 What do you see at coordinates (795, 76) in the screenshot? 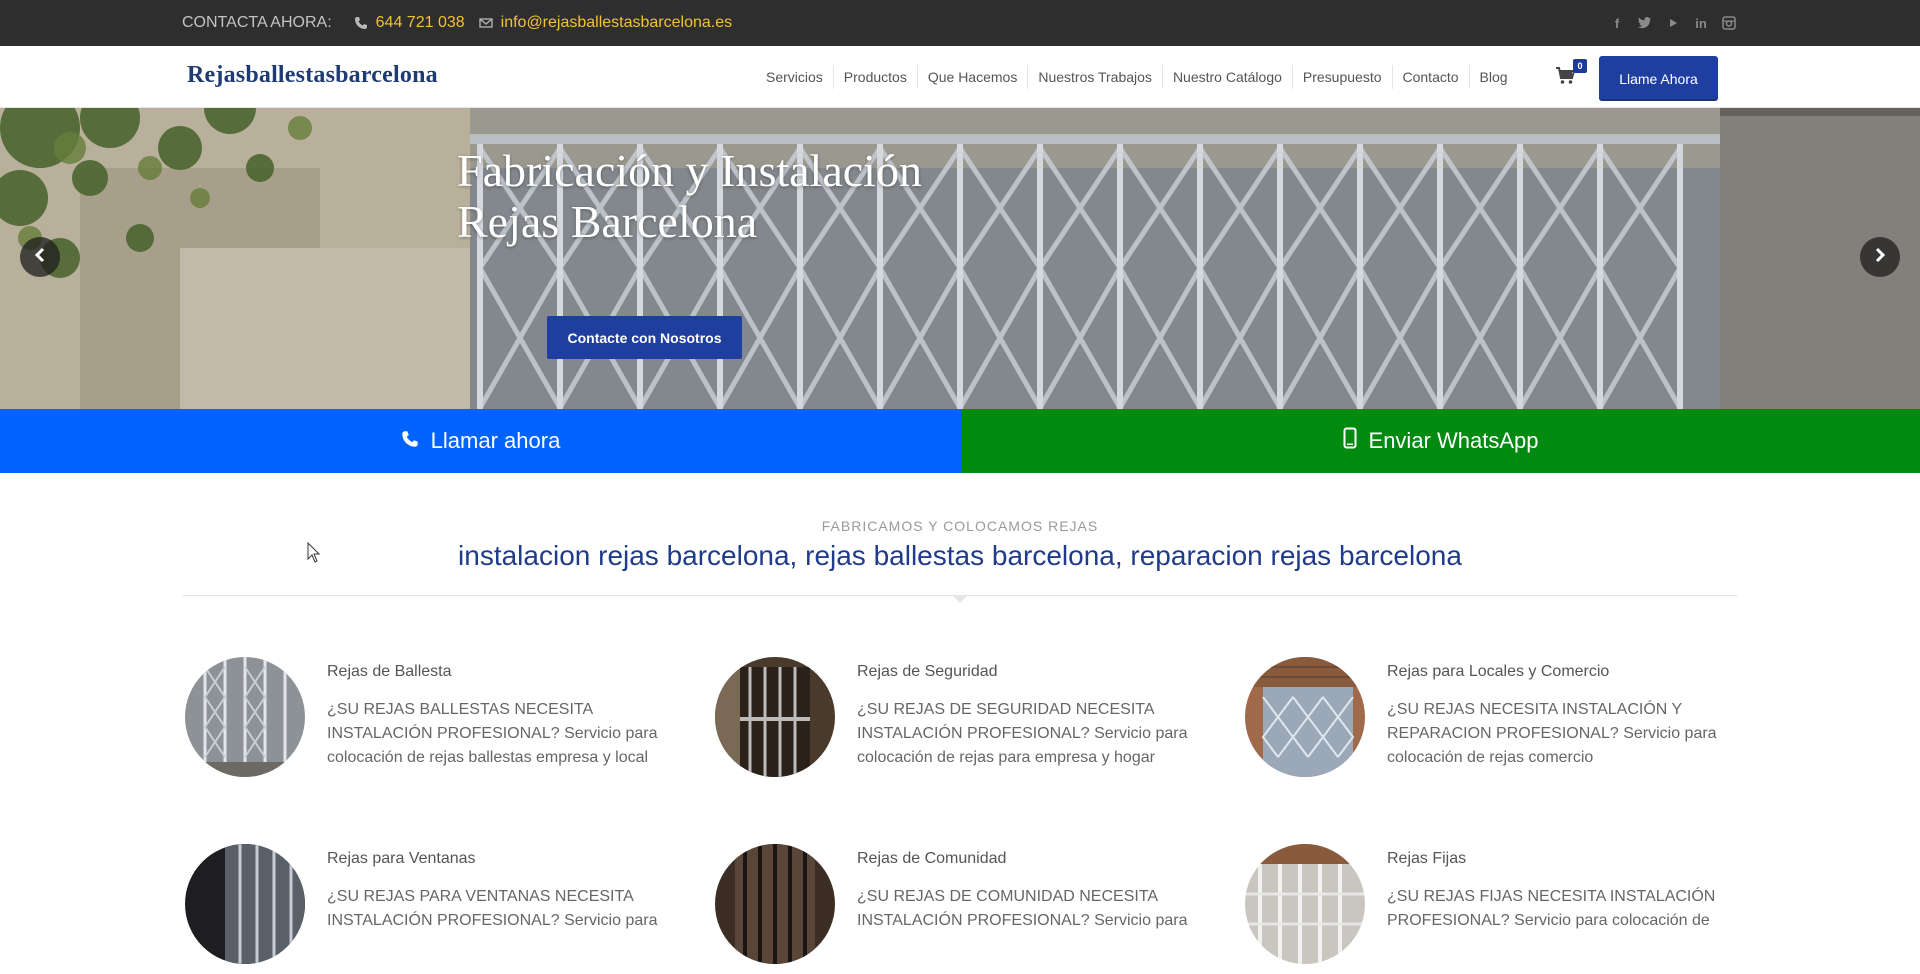
I see `nav-item-servicios: Servicios` at bounding box center [795, 76].